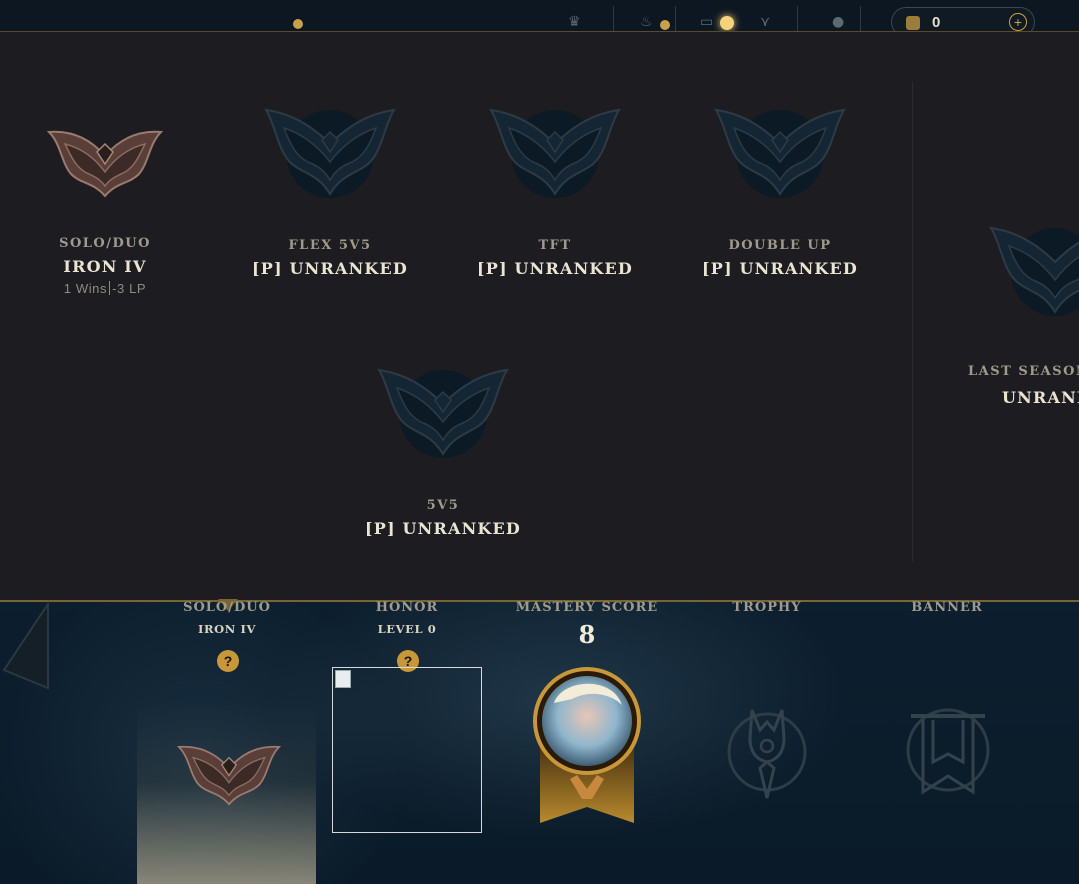 The width and height of the screenshot is (1079, 884). I want to click on honor-level: LEVEL 0, so click(407, 629).